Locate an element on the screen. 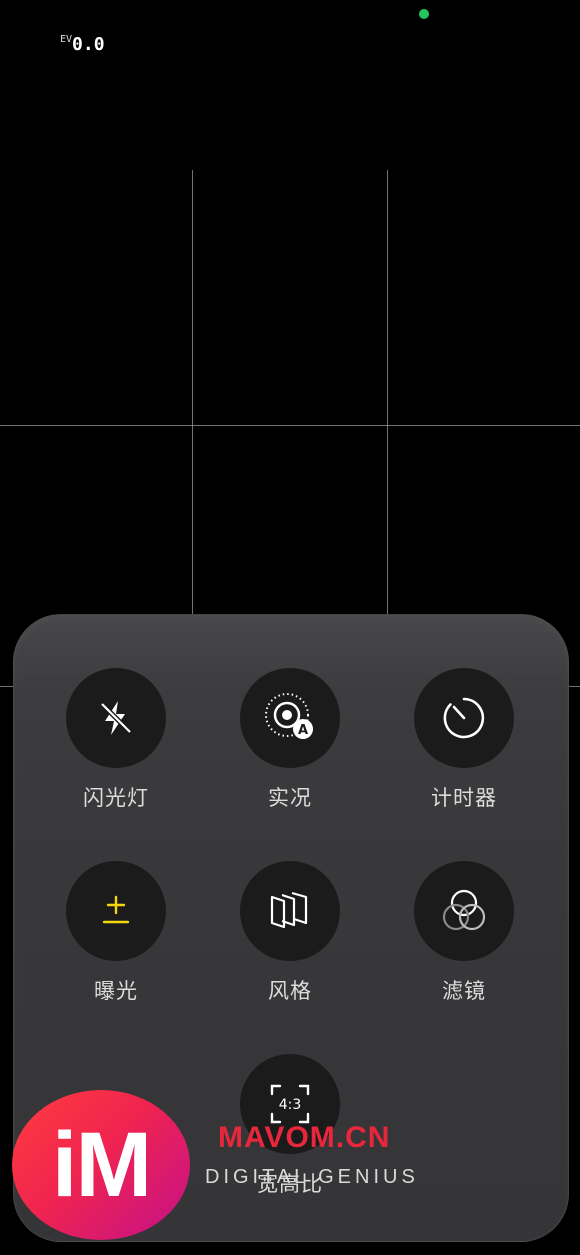 The image size is (580, 1255). style-tile: 风格 is located at coordinates (290, 933).